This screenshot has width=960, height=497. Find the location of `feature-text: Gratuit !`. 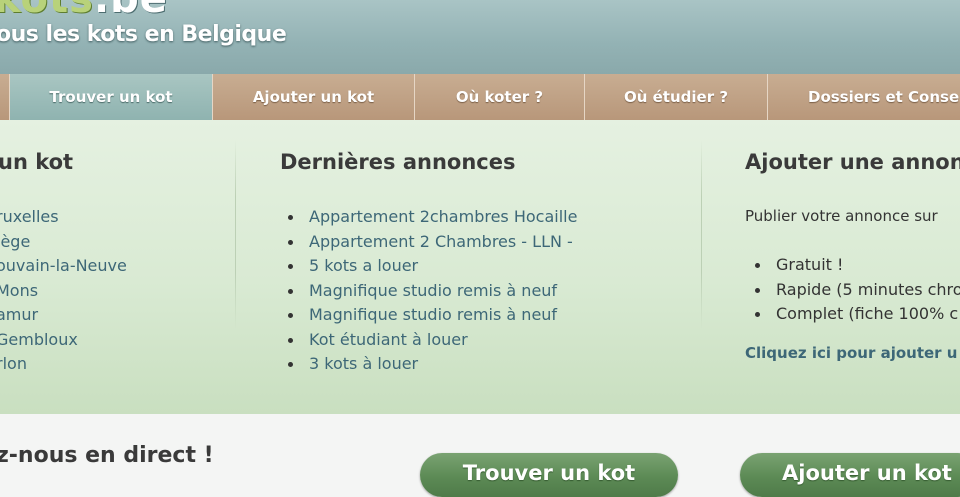

feature-text: Gratuit ! is located at coordinates (810, 264).